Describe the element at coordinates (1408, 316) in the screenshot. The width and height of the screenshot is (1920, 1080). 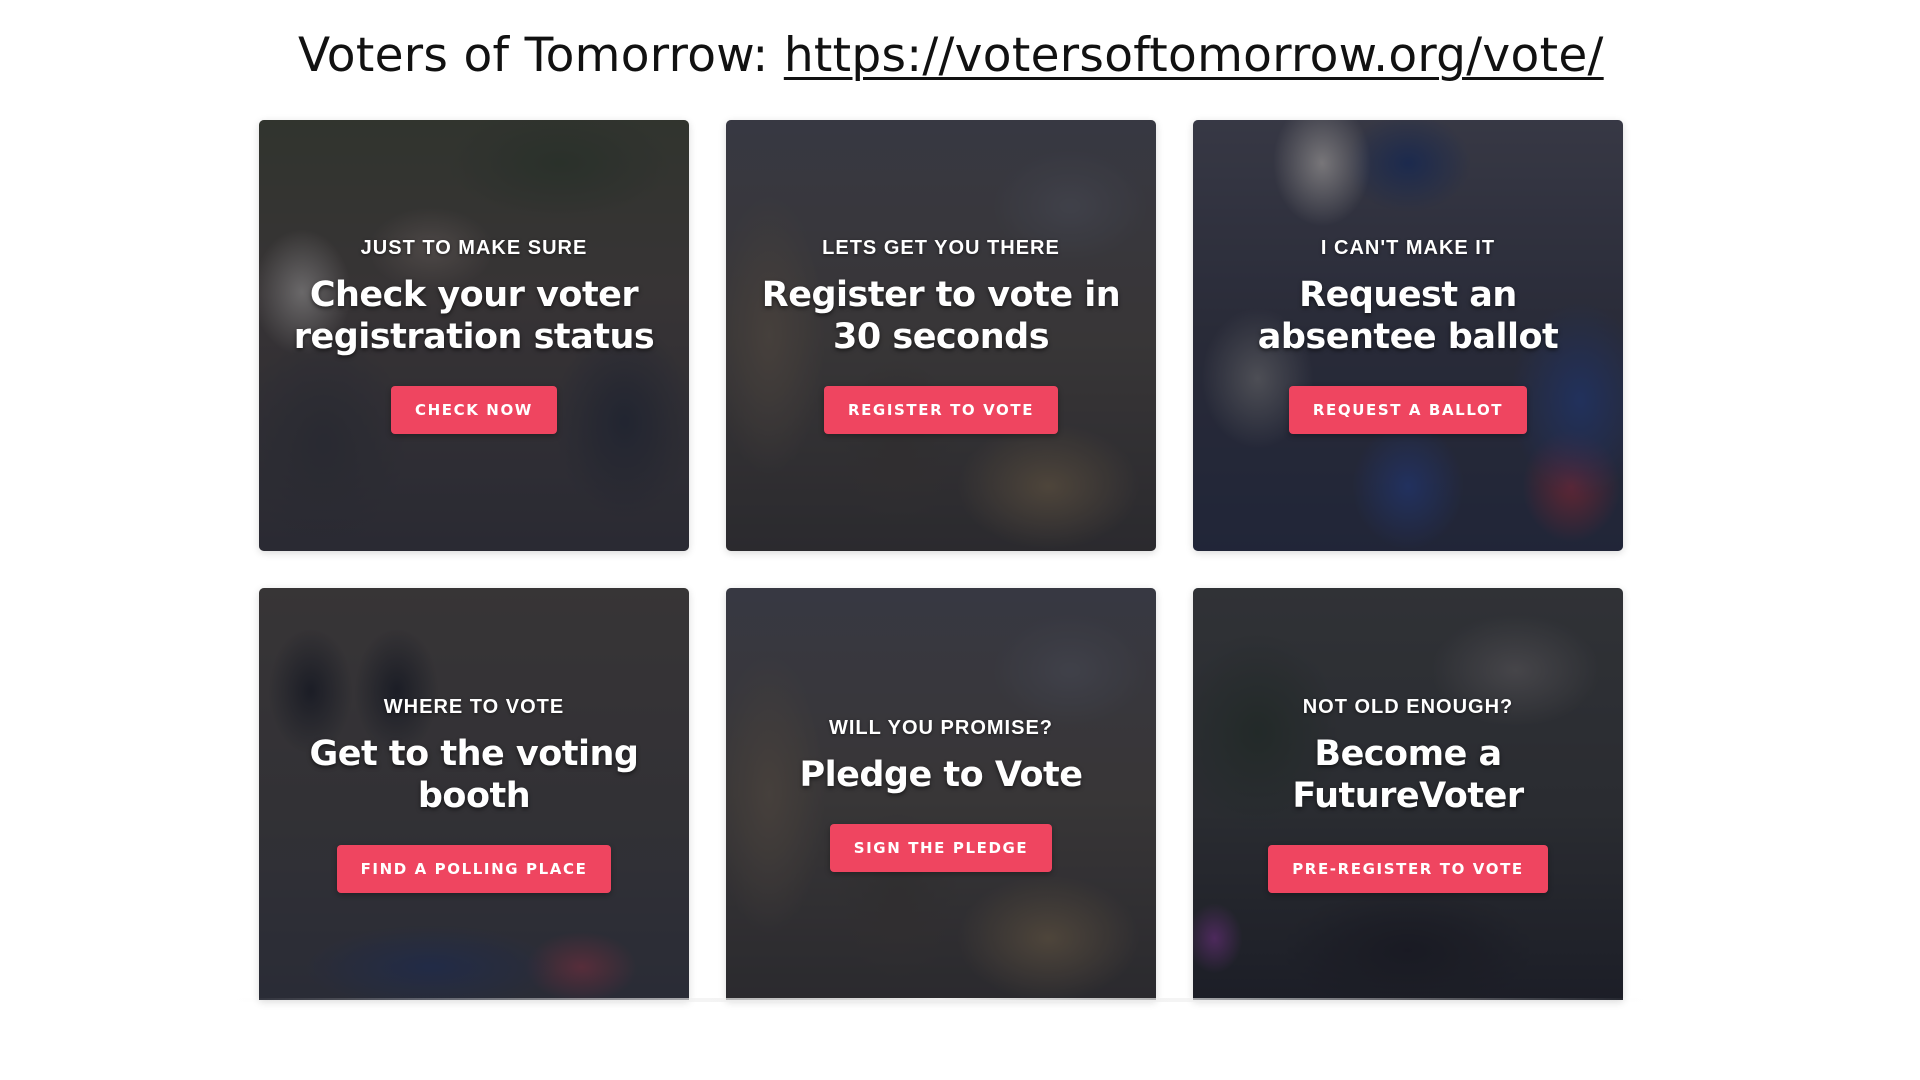
I see `card-title: Request an absentee ballot` at that location.